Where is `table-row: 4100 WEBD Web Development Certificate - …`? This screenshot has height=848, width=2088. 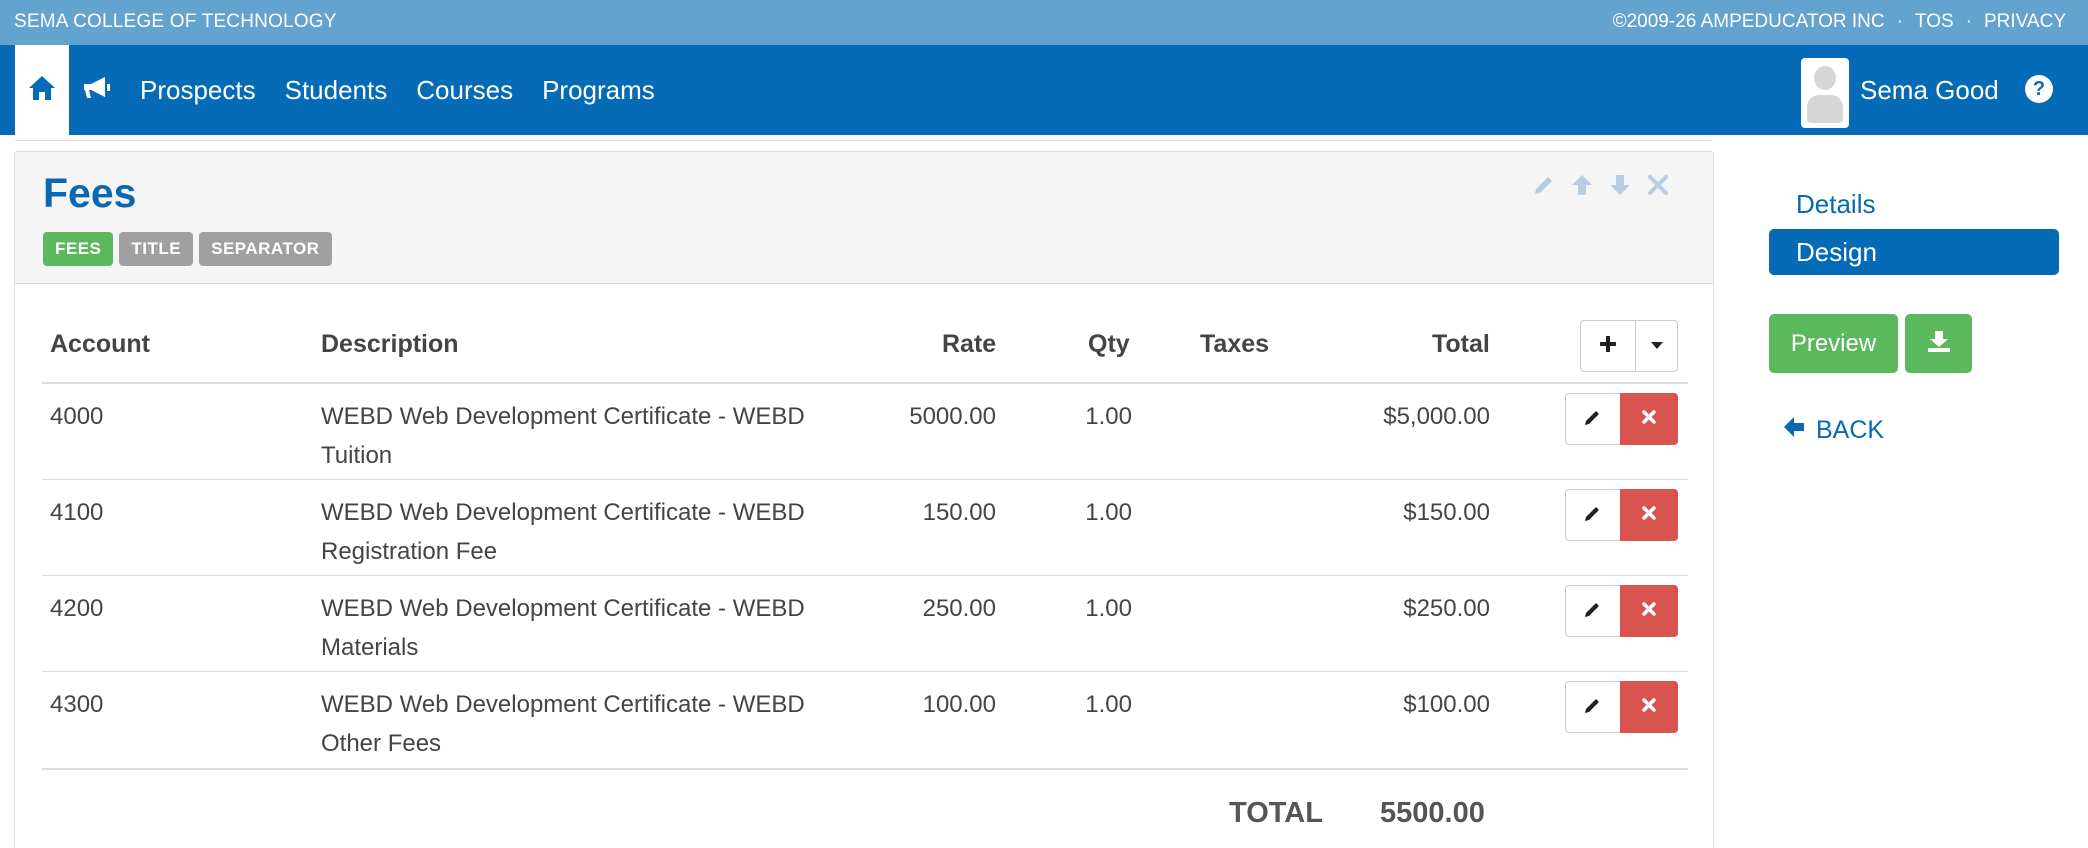
table-row: 4100 WEBD Web Development Certificate - … is located at coordinates (865, 528).